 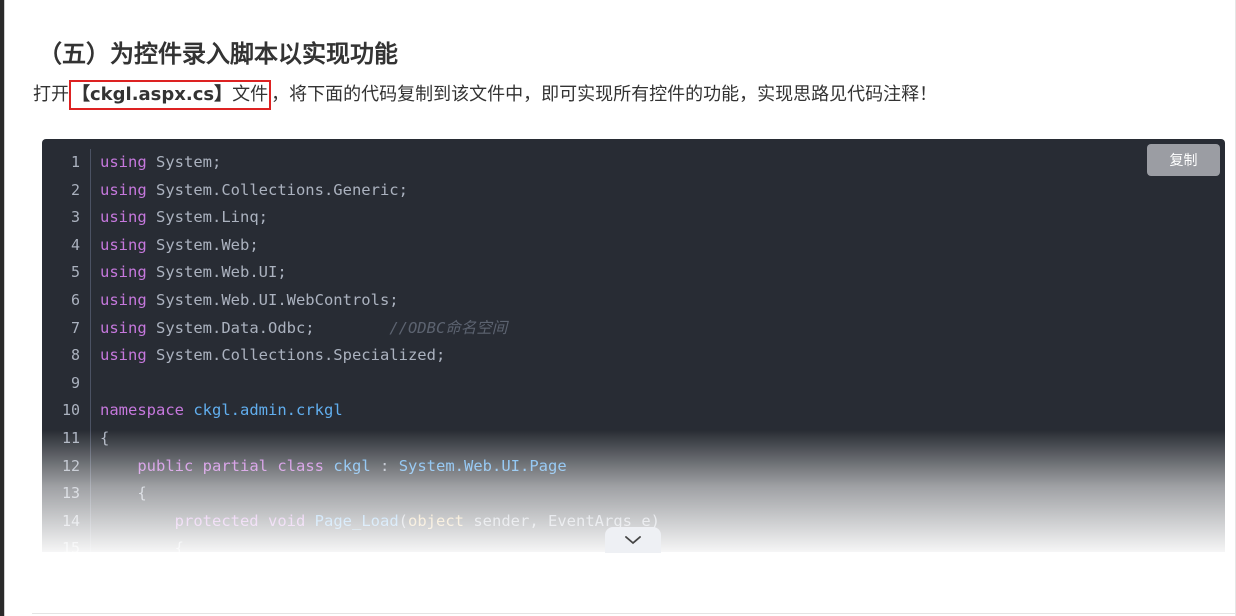 I want to click on code-token: void, so click(x=287, y=520).